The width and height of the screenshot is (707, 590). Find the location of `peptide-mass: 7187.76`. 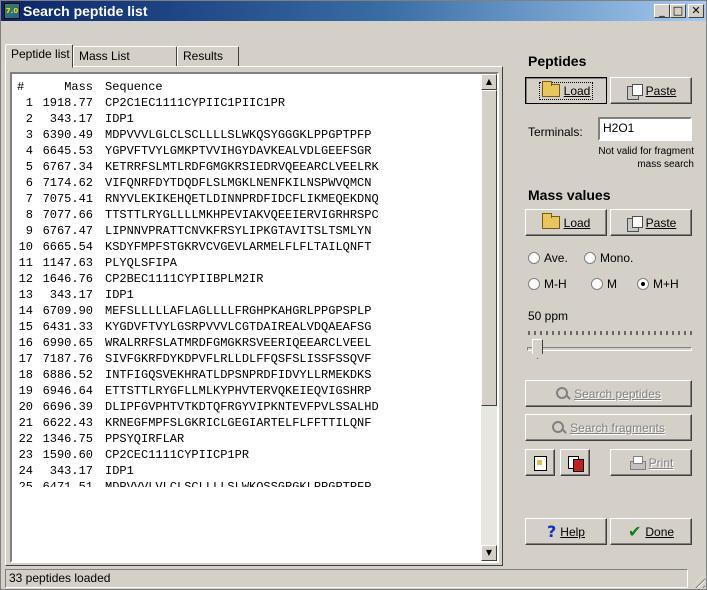

peptide-mass: 7187.76 is located at coordinates (67, 359).